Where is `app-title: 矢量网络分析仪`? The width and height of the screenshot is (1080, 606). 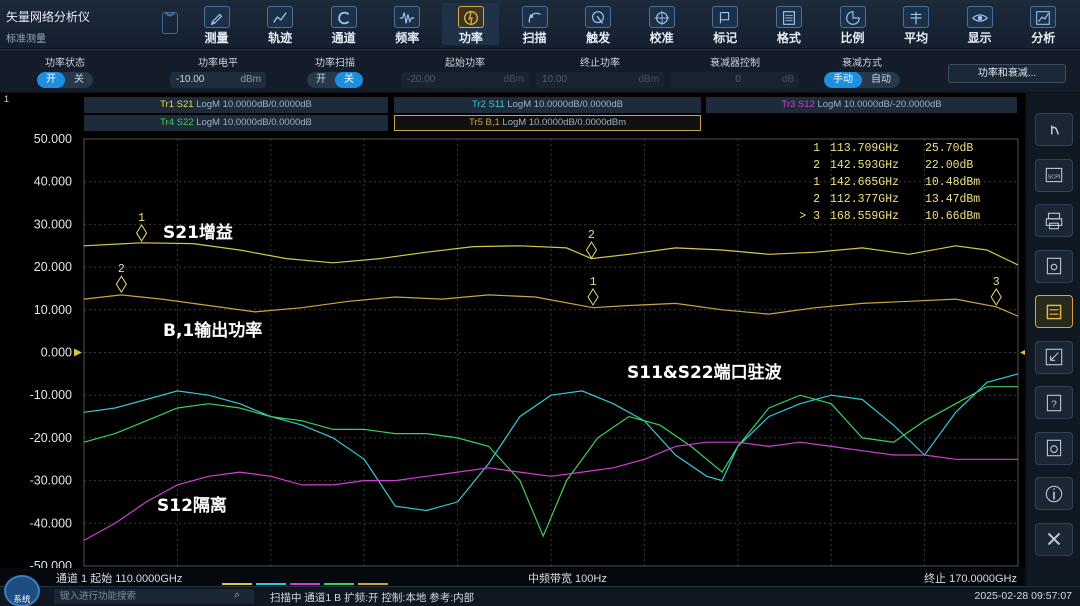
app-title: 矢量网络分析仪 is located at coordinates (48, 17).